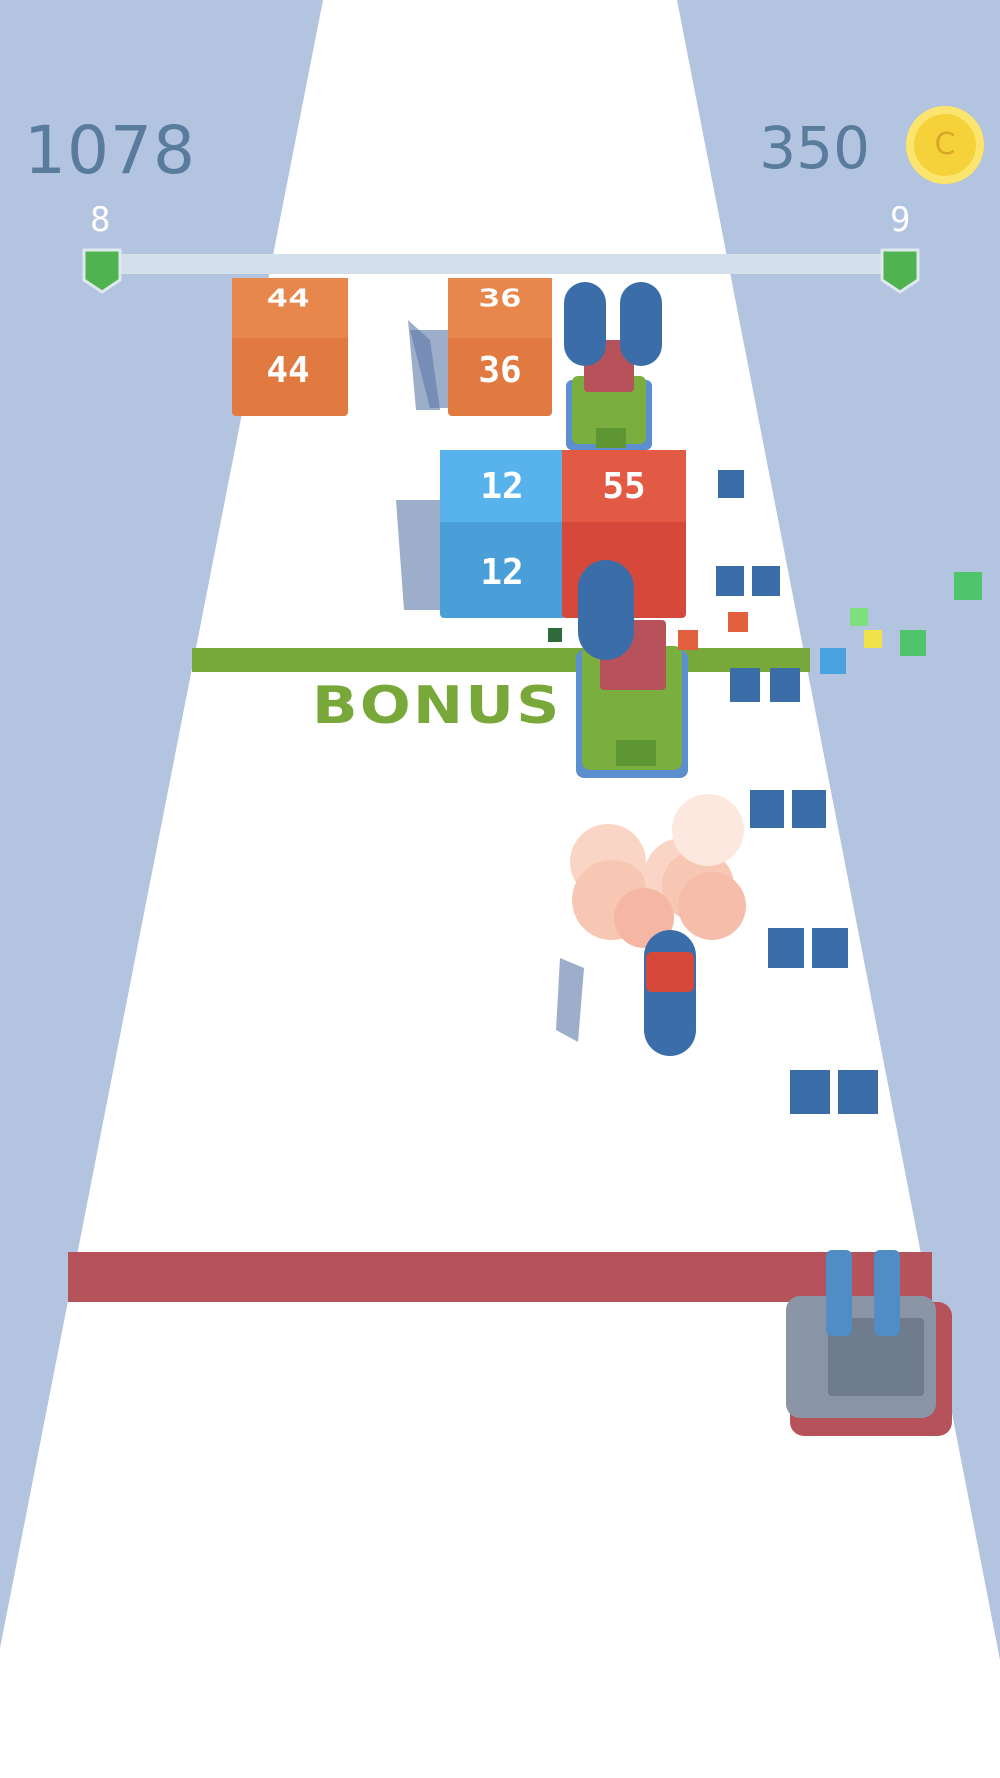 The width and height of the screenshot is (1000, 1778). Describe the element at coordinates (900, 271) in the screenshot. I see `level-end-flag` at that location.